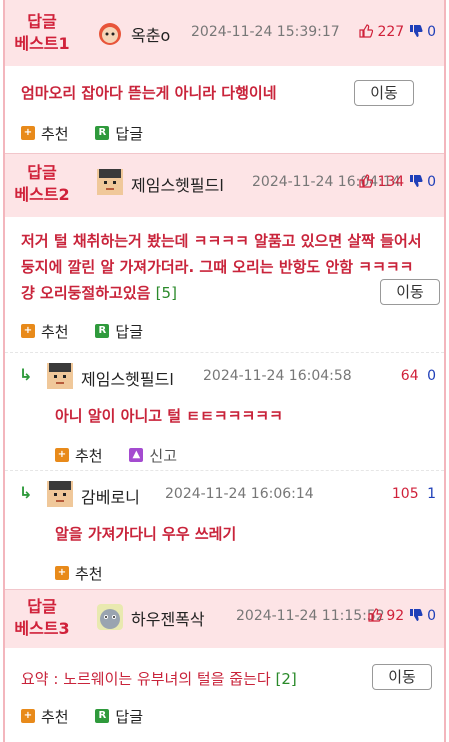  I want to click on best-label: 답글 베스트2, so click(42, 183).